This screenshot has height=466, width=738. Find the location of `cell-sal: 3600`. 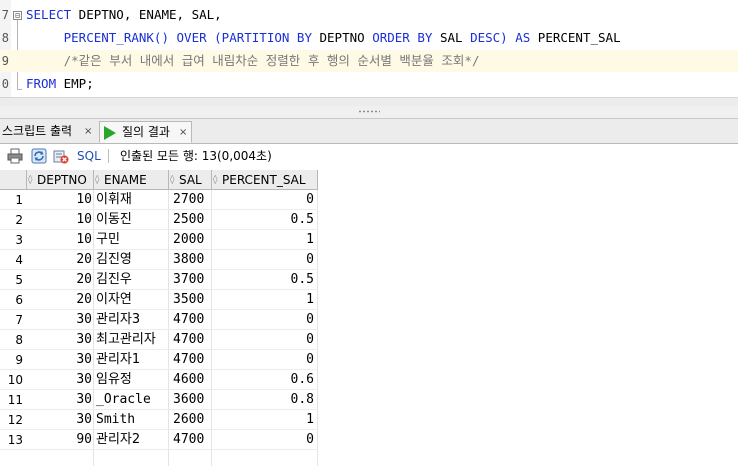

cell-sal: 3600 is located at coordinates (190, 400).